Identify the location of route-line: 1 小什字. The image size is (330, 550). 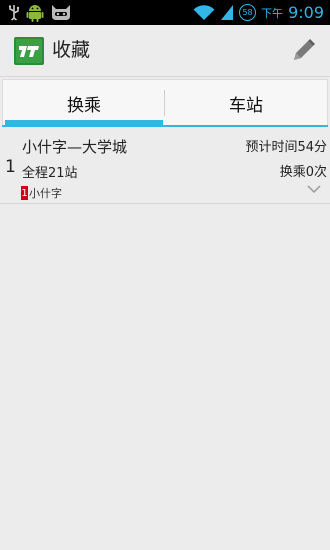
(41, 193).